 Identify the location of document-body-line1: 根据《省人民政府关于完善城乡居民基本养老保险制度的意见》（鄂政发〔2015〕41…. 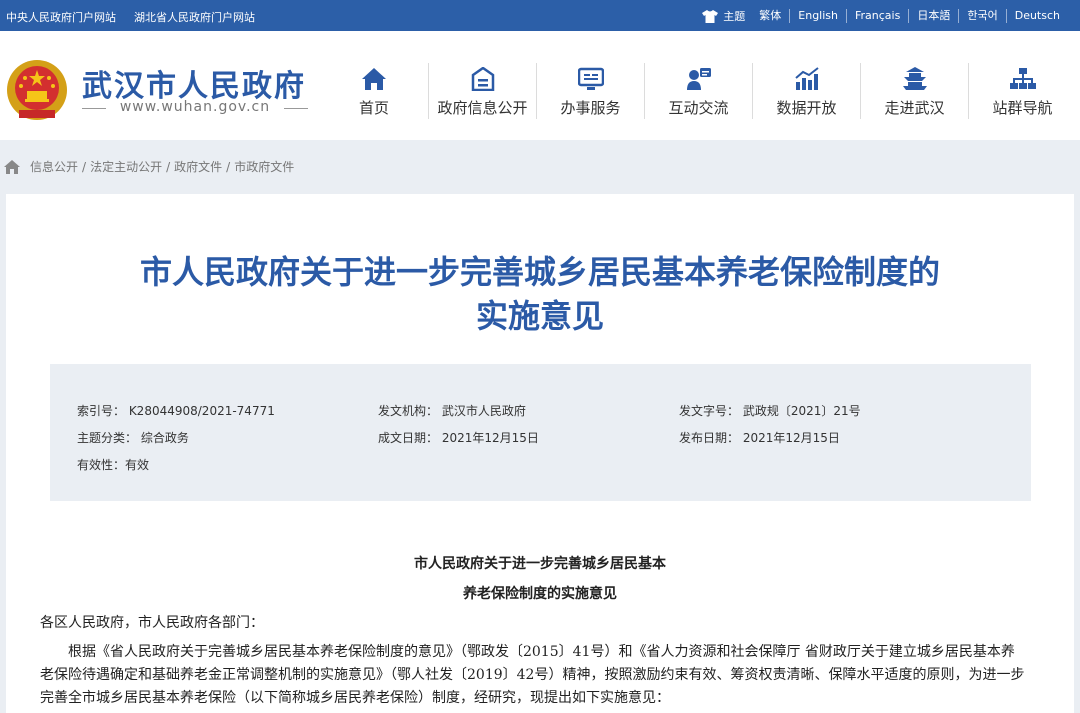
(541, 652).